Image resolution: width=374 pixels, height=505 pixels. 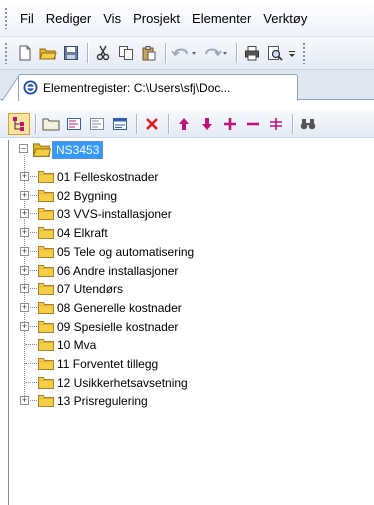 I want to click on tree-item: +05 Tele og automatisering, so click(x=189, y=252).